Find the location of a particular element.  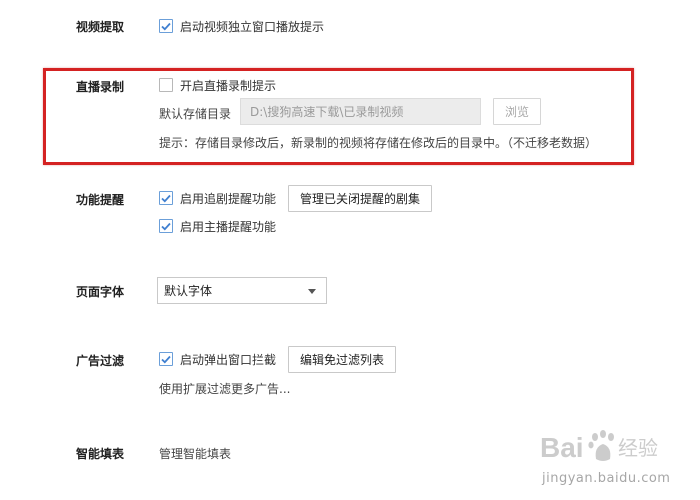

popup-block-option: 启动弹出窗口拦截 is located at coordinates (217, 359).